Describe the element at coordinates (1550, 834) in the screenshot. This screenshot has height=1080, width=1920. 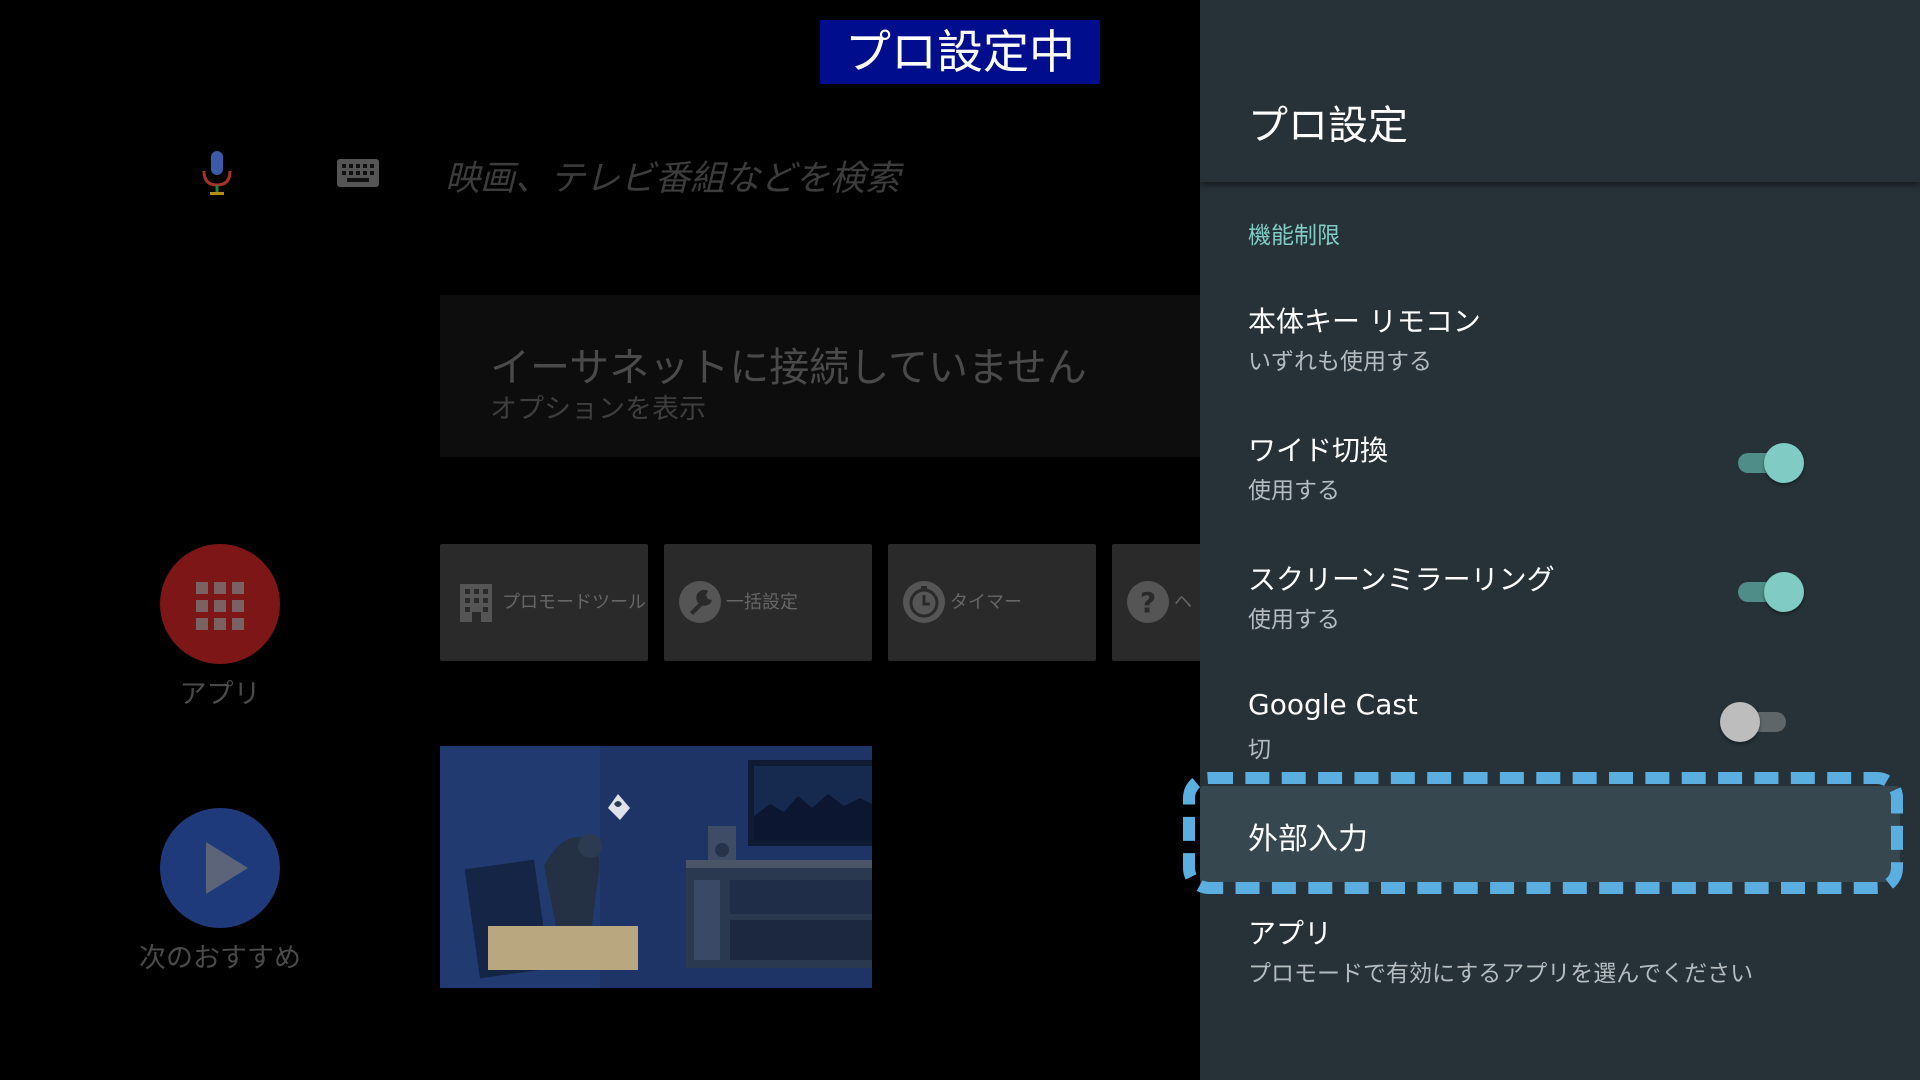
I see `setting-external-input: 外部入力` at that location.